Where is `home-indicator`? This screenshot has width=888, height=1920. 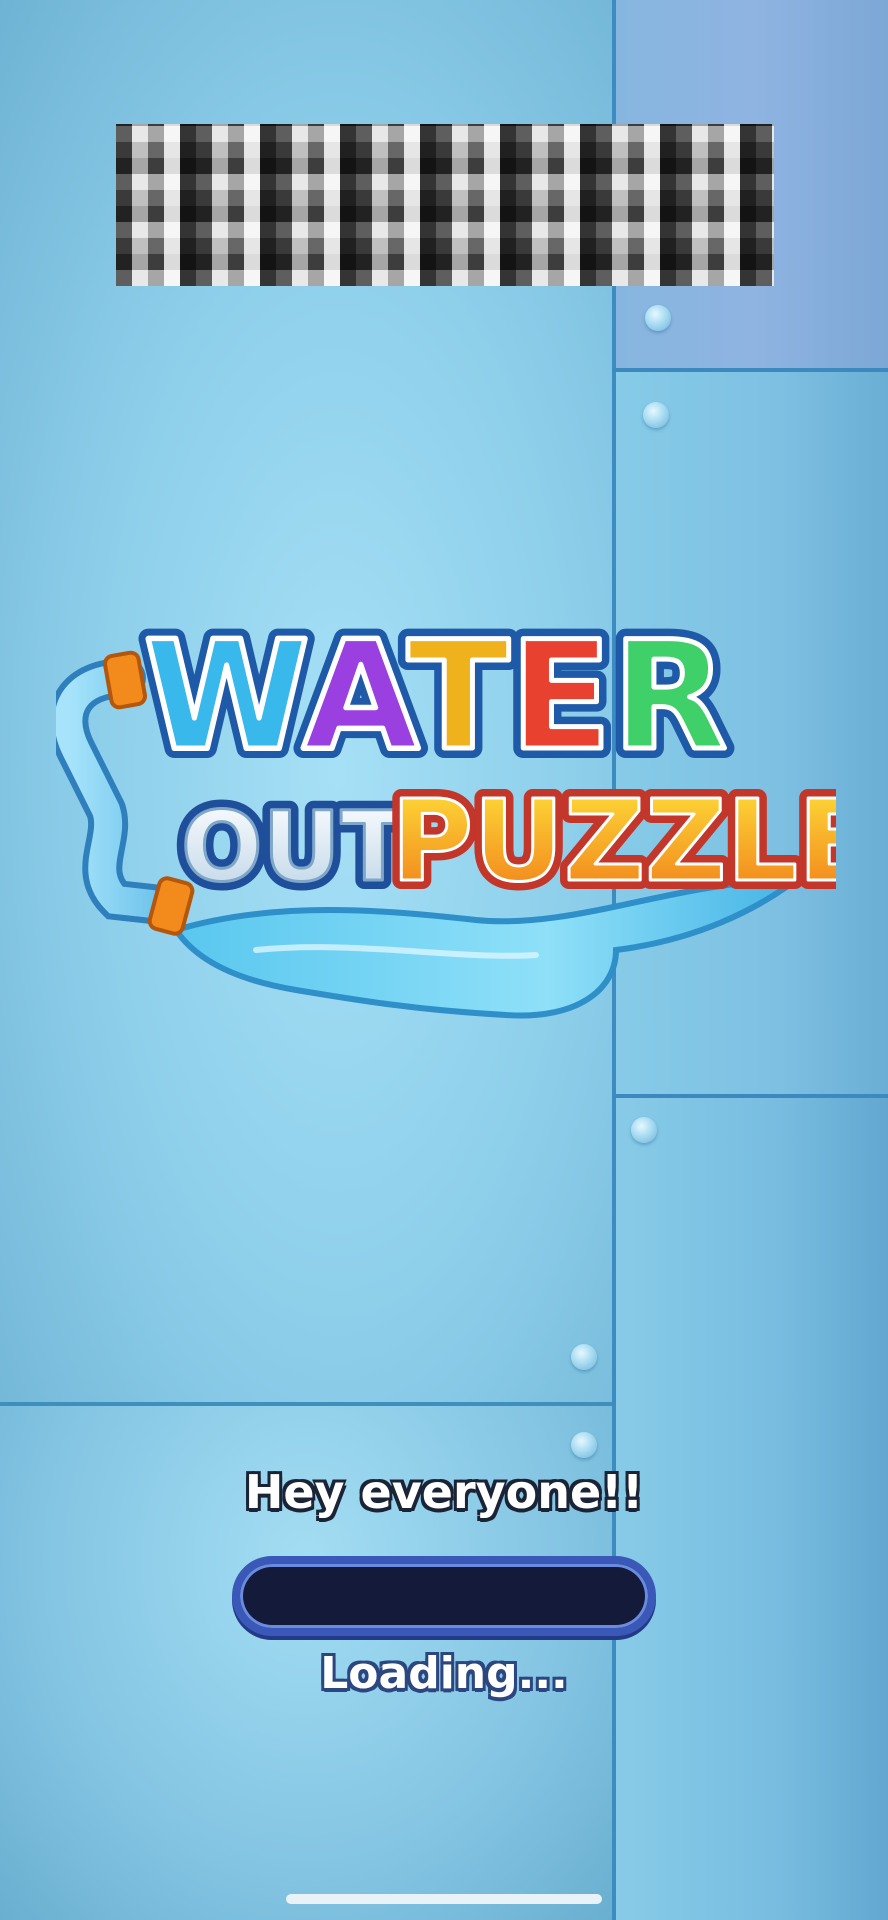
home-indicator is located at coordinates (444, 1899).